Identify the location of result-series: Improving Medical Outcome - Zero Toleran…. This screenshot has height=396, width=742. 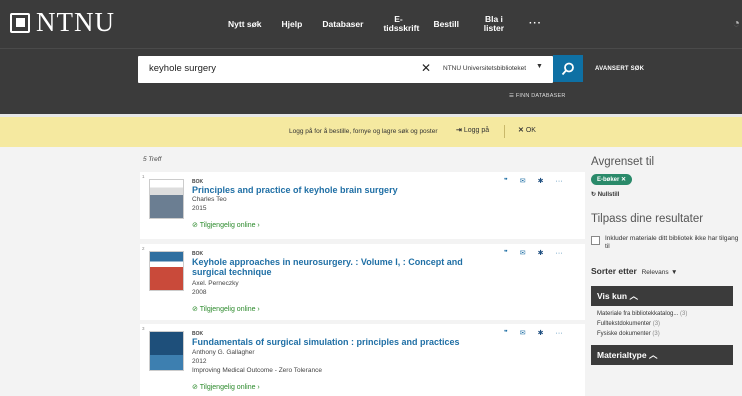
(257, 370).